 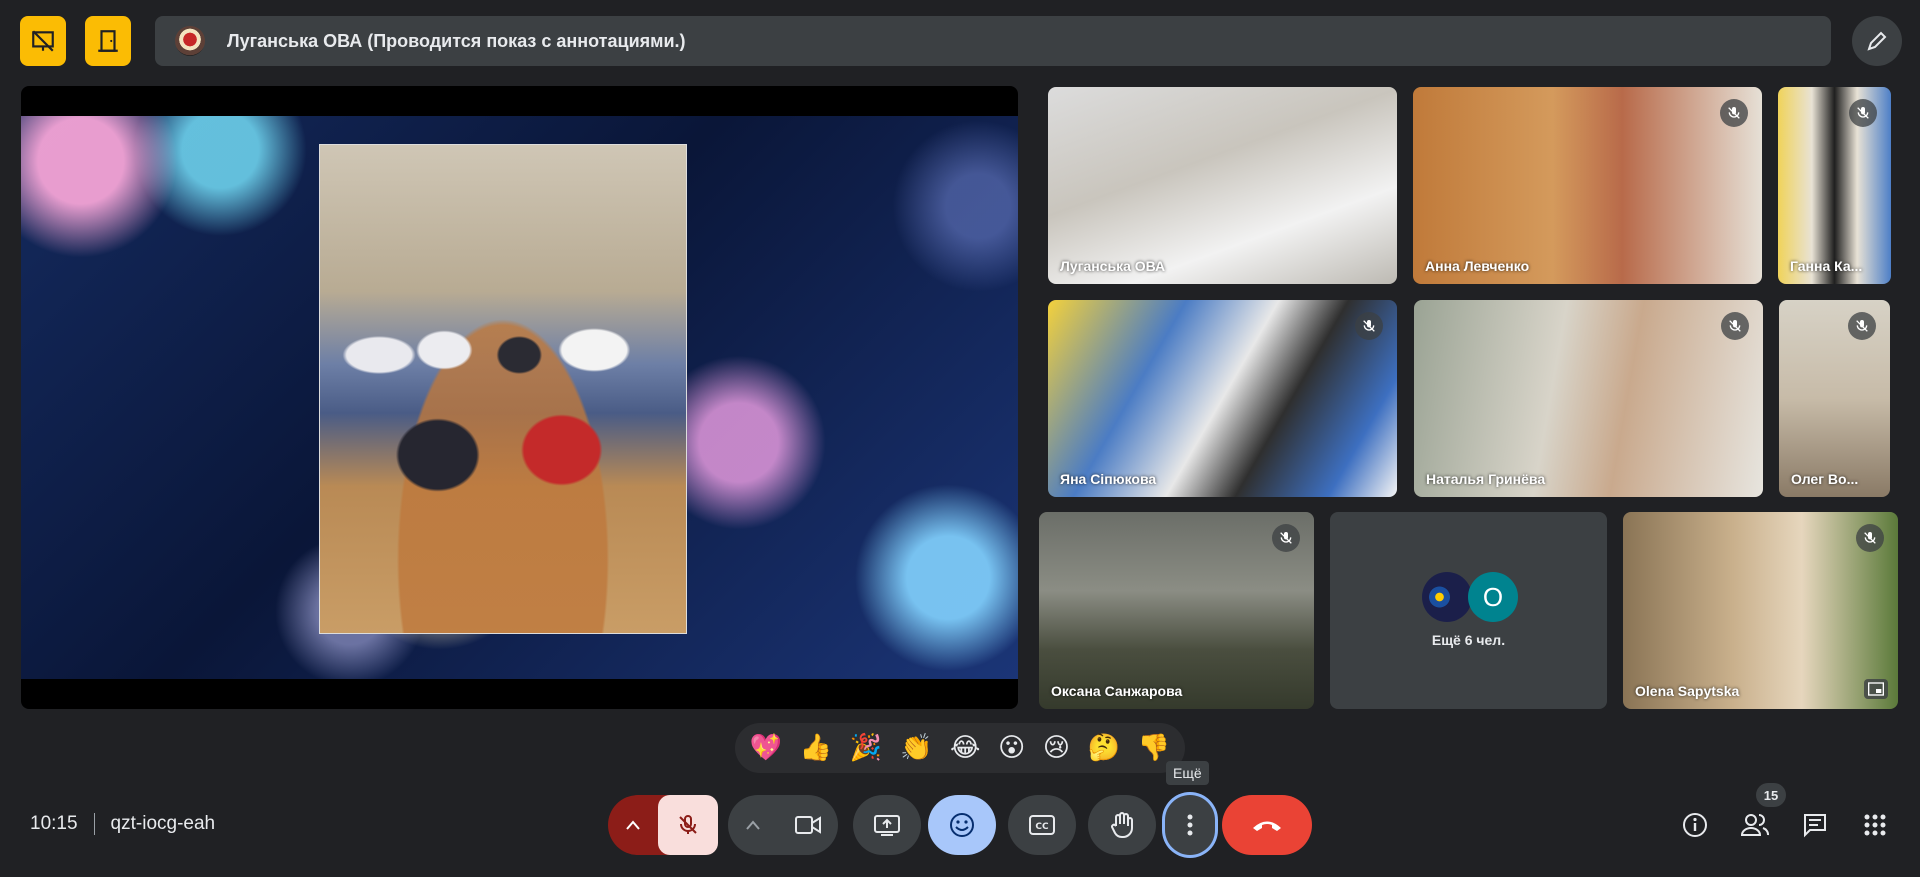 I want to click on participant-name: Анна Левченко, so click(x=1477, y=266).